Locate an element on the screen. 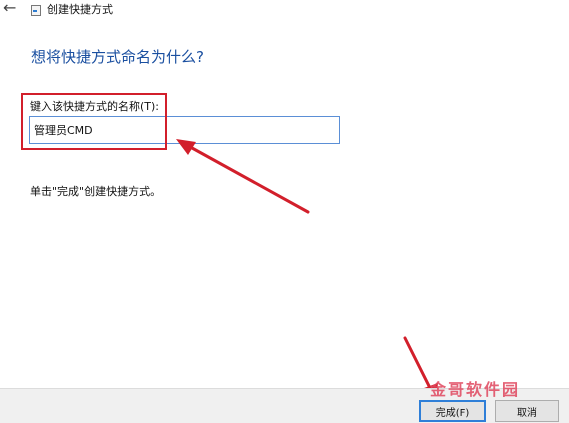  window-title: 创建快捷方式 is located at coordinates (80, 9).